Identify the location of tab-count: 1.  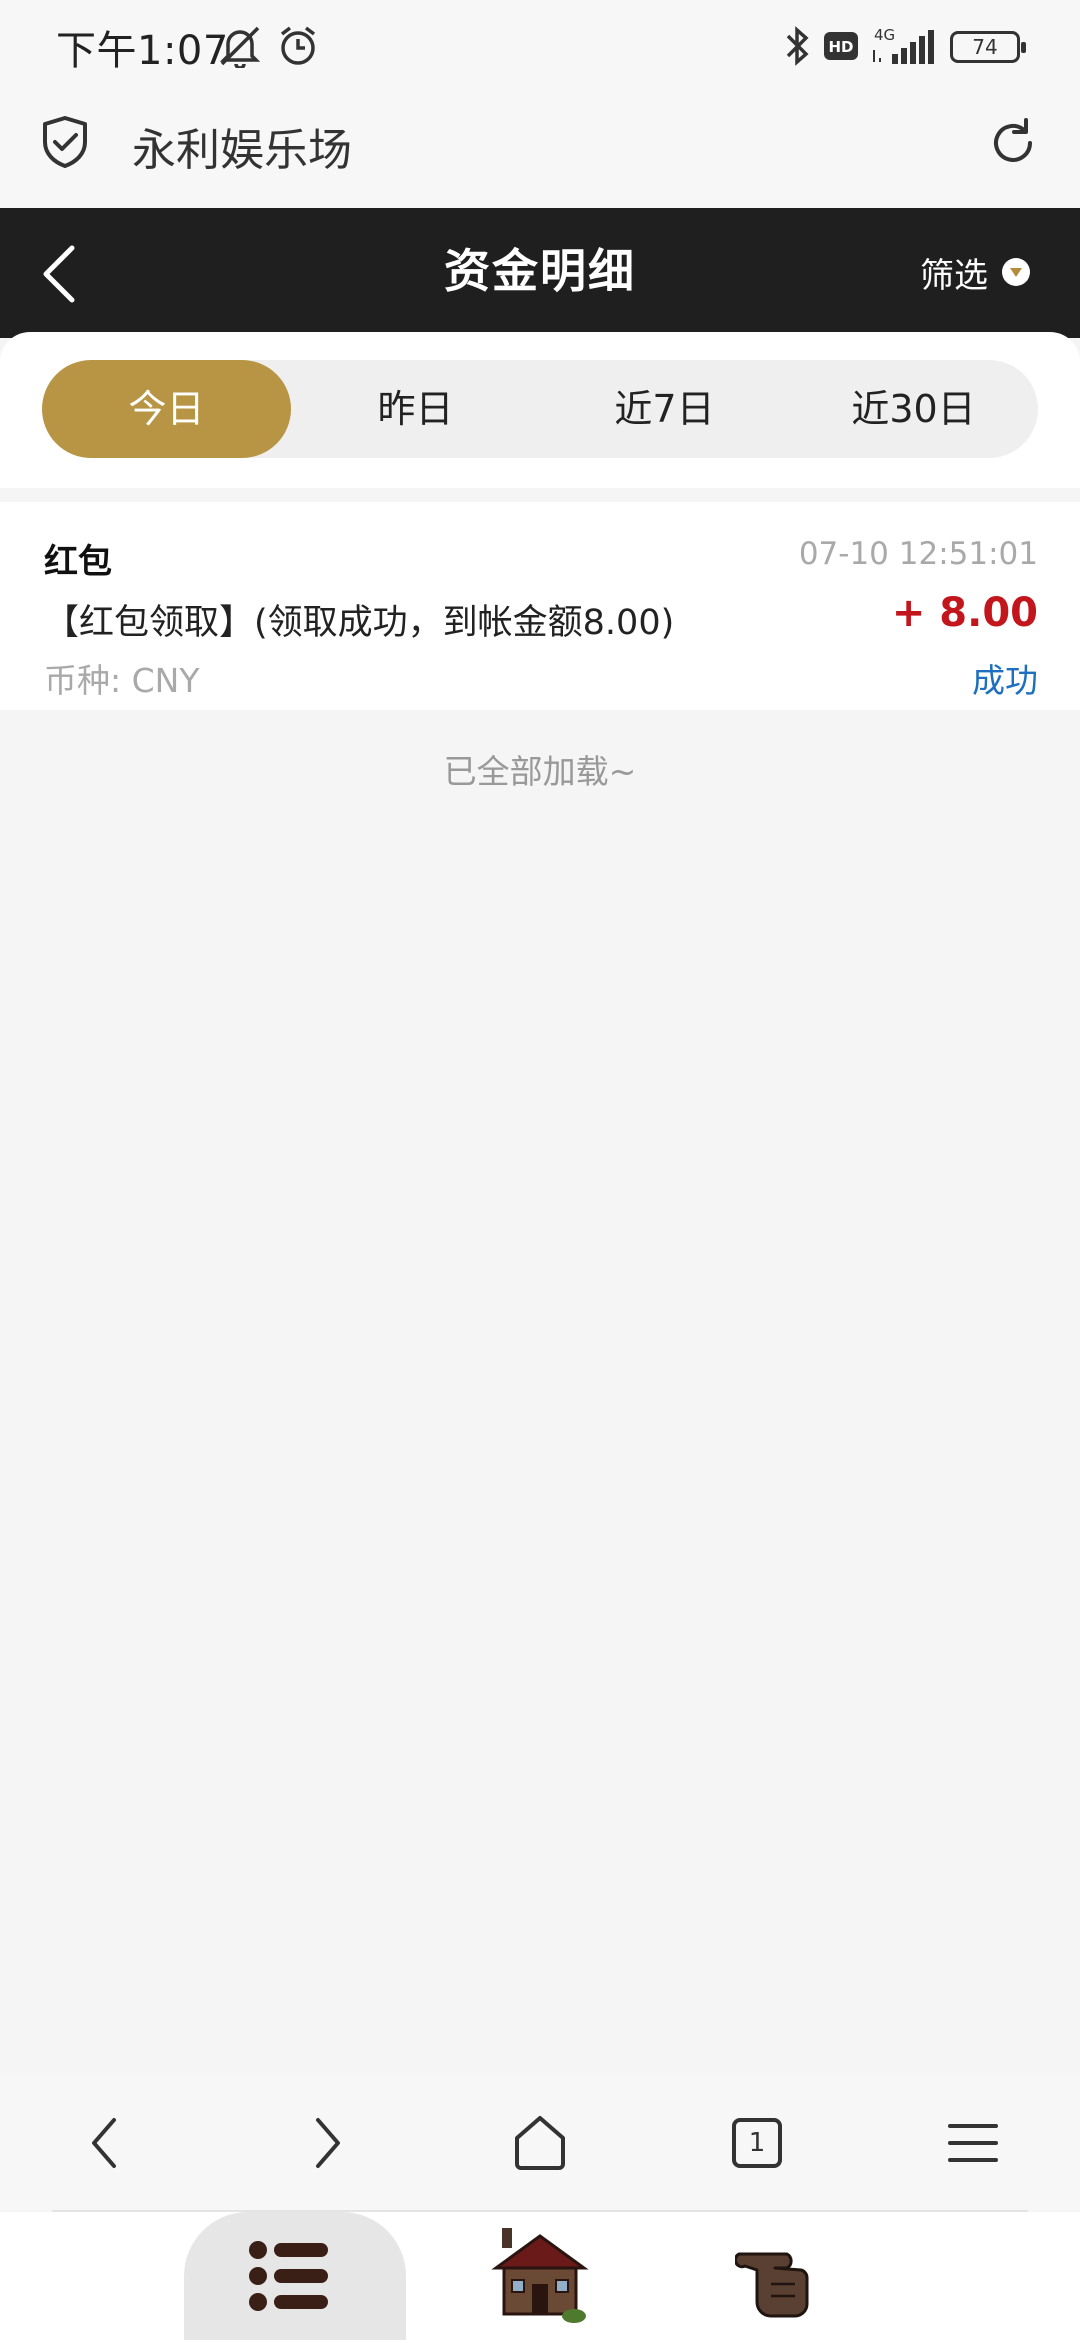
(757, 2143).